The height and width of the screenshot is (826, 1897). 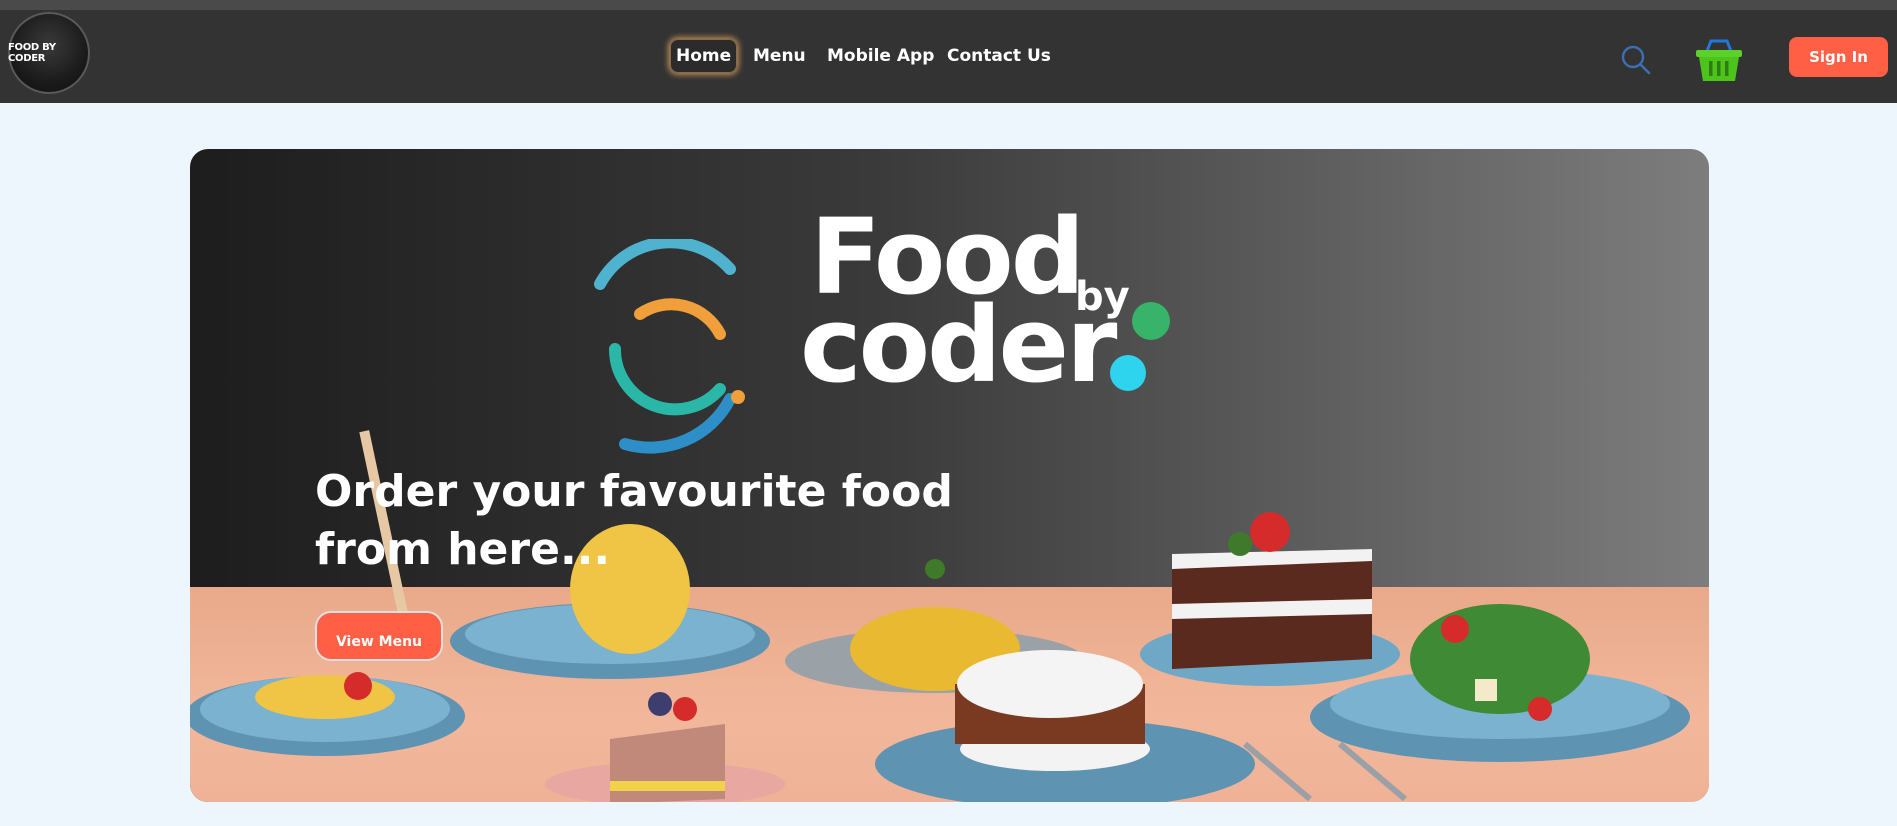 What do you see at coordinates (1838, 57) in the screenshot?
I see `sign-in-button: Sign In` at bounding box center [1838, 57].